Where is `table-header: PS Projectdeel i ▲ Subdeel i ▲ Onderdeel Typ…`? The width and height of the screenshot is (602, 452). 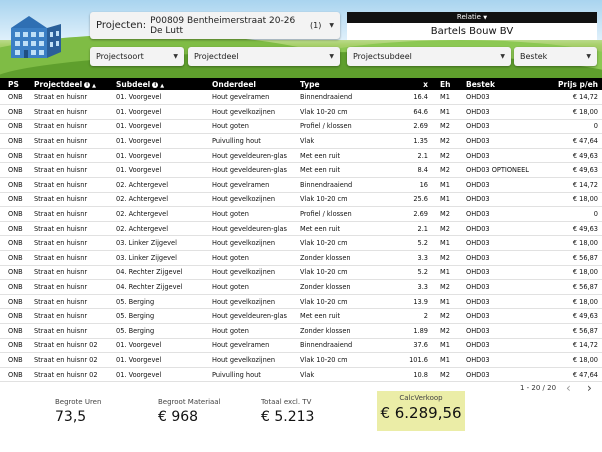
table-header: PS Projectdeel i ▲ Subdeel i ▲ Onderdeel Typ… is located at coordinates (301, 84).